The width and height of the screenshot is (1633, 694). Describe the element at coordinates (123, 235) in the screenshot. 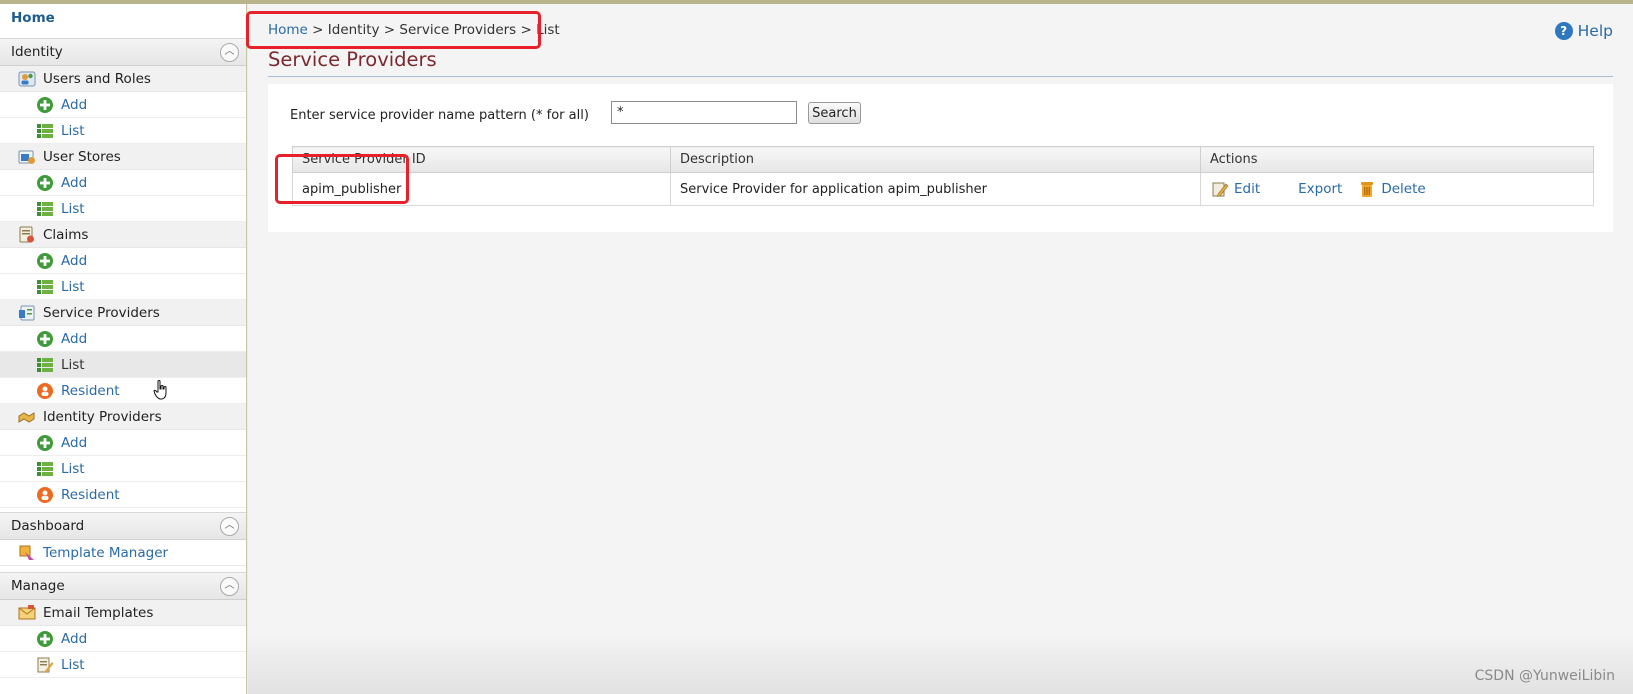

I see `sidebar-group-claims: Claims` at that location.